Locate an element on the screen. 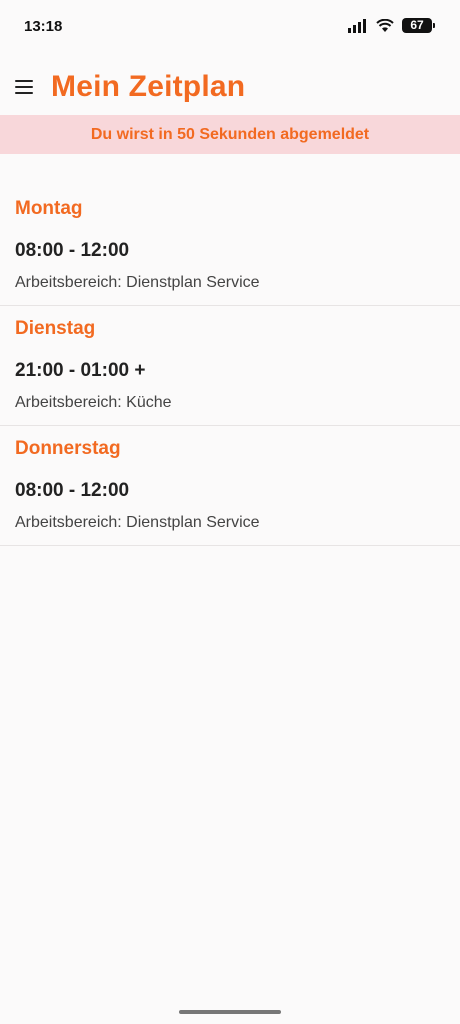 This screenshot has height=1024, width=460. shift-time: 21:00 - 01:00 + is located at coordinates (80, 370).